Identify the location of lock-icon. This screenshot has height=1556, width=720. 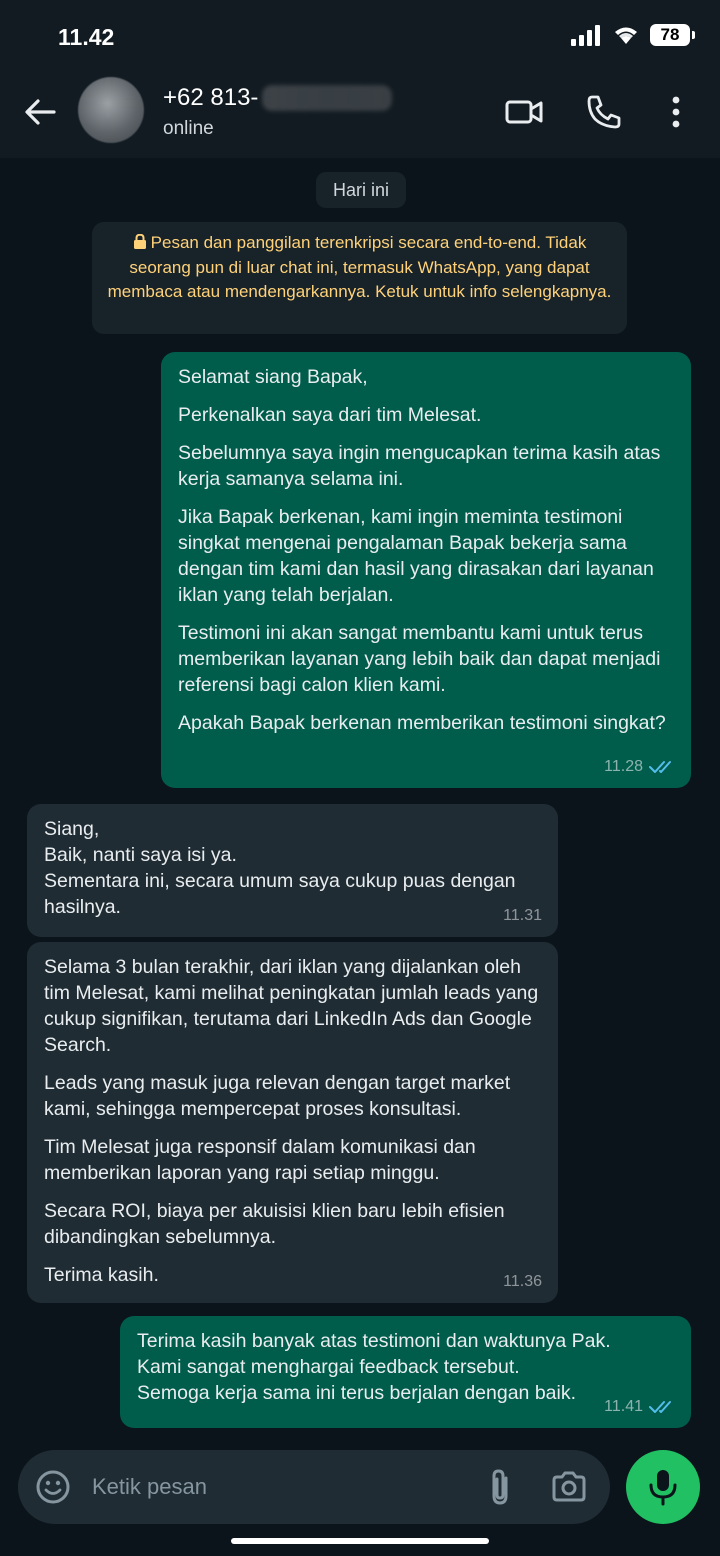
(139, 241).